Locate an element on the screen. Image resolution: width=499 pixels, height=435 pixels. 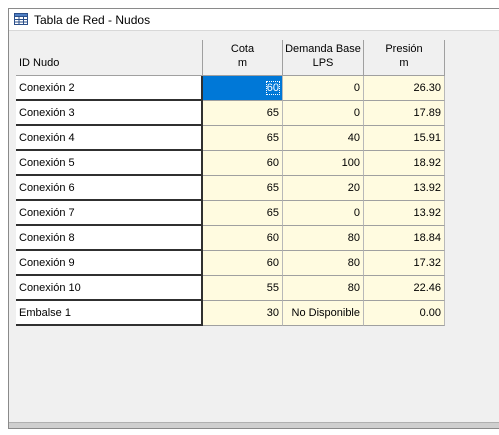
presion-cell-value: 17.89 is located at coordinates (427, 113).